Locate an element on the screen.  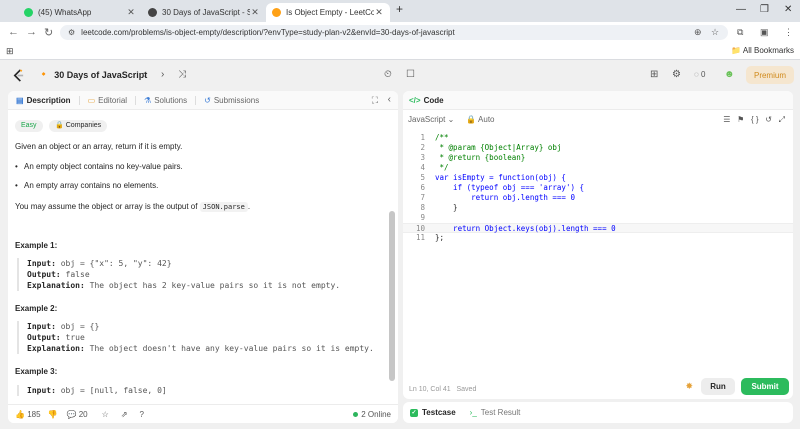
code-text: if (typeof obj === 'array') { is located at coordinates (510, 187).